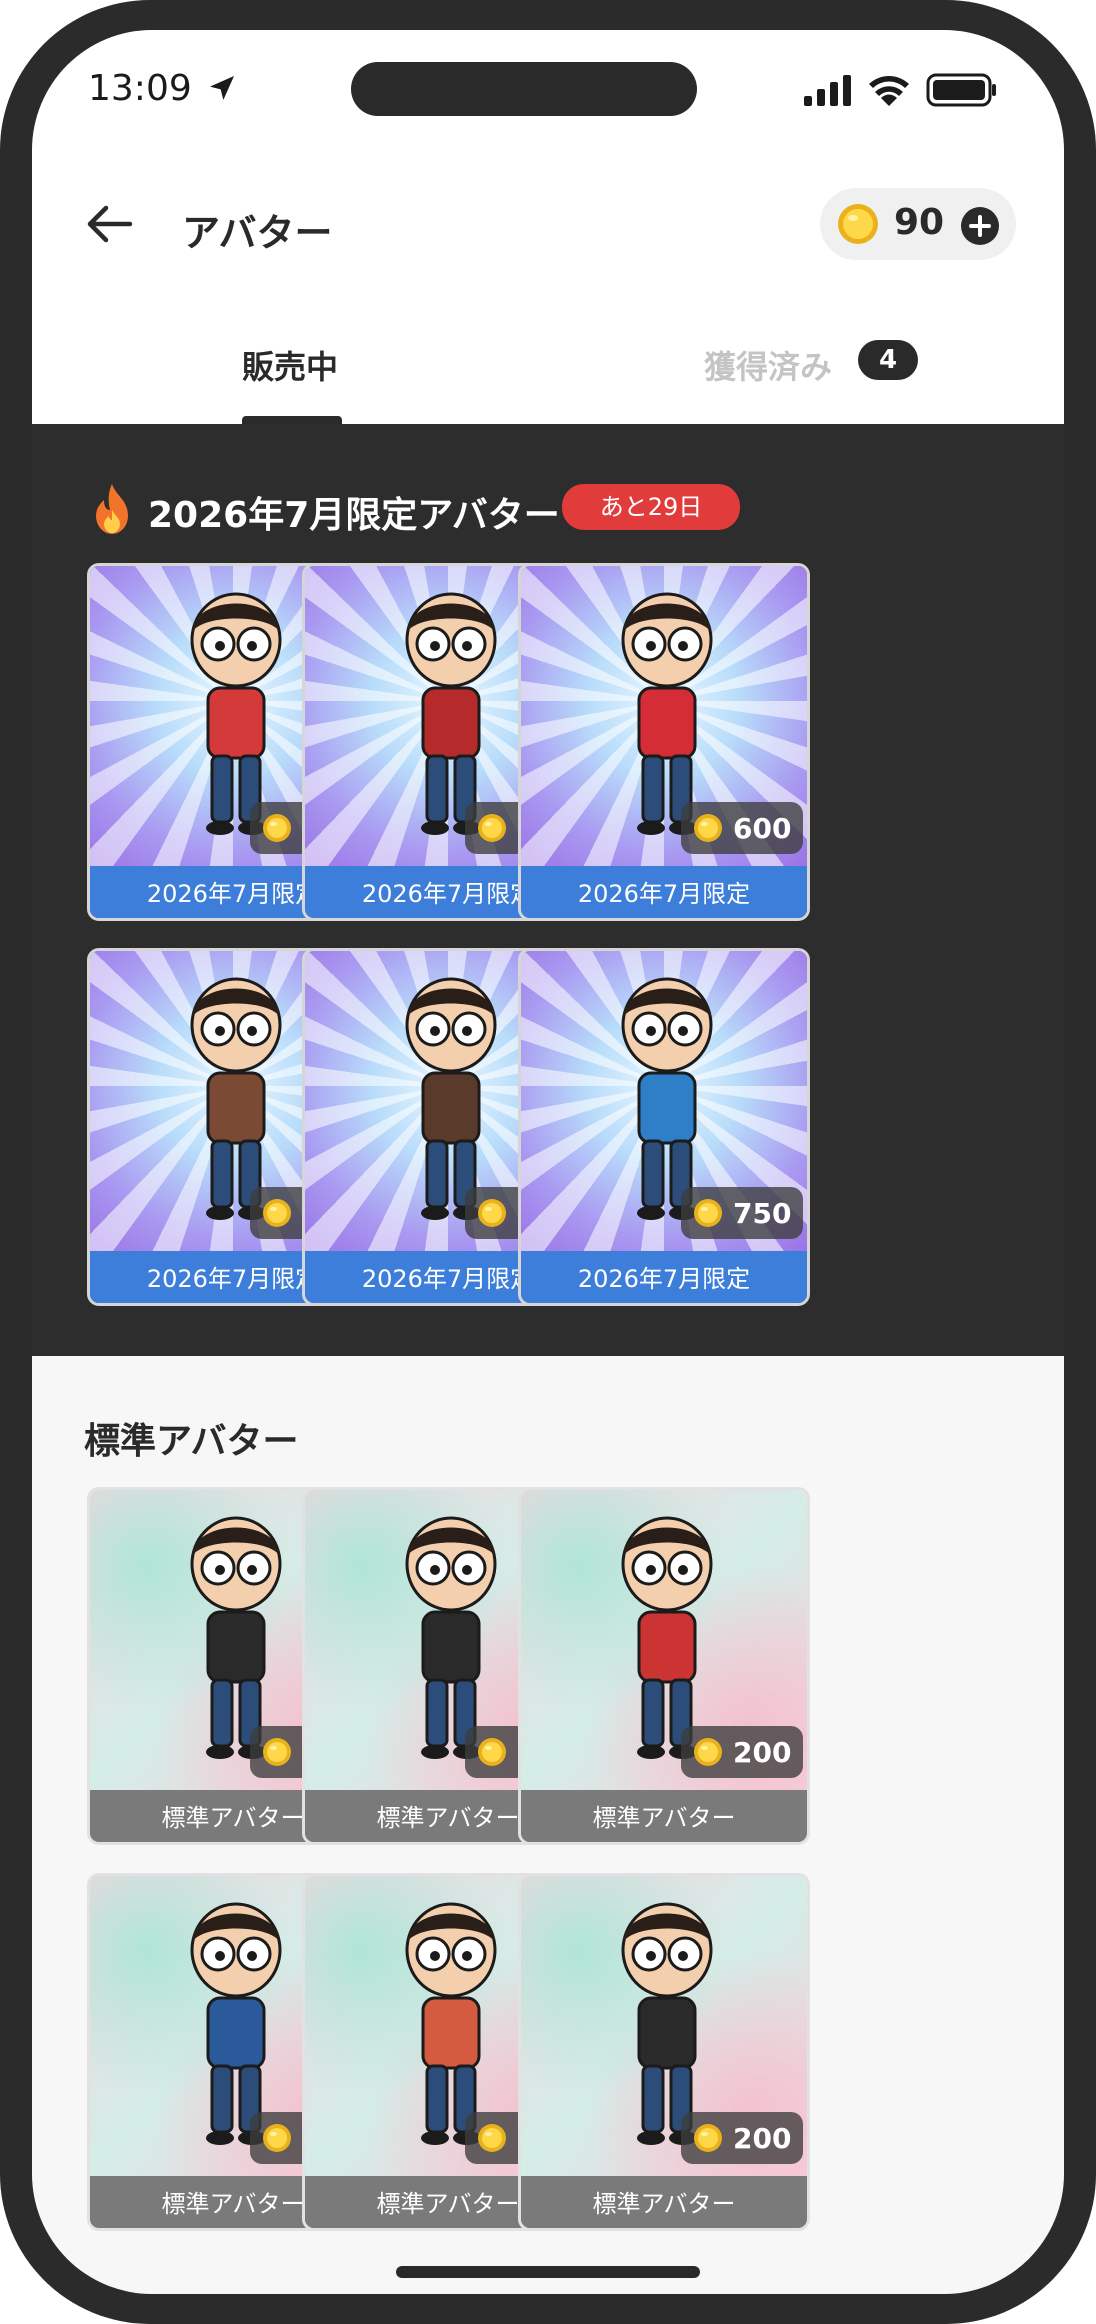 Image resolution: width=1096 pixels, height=2324 pixels. Describe the element at coordinates (664, 1127) in the screenshot. I see `avatar-card: 750 2026年7月限定` at that location.